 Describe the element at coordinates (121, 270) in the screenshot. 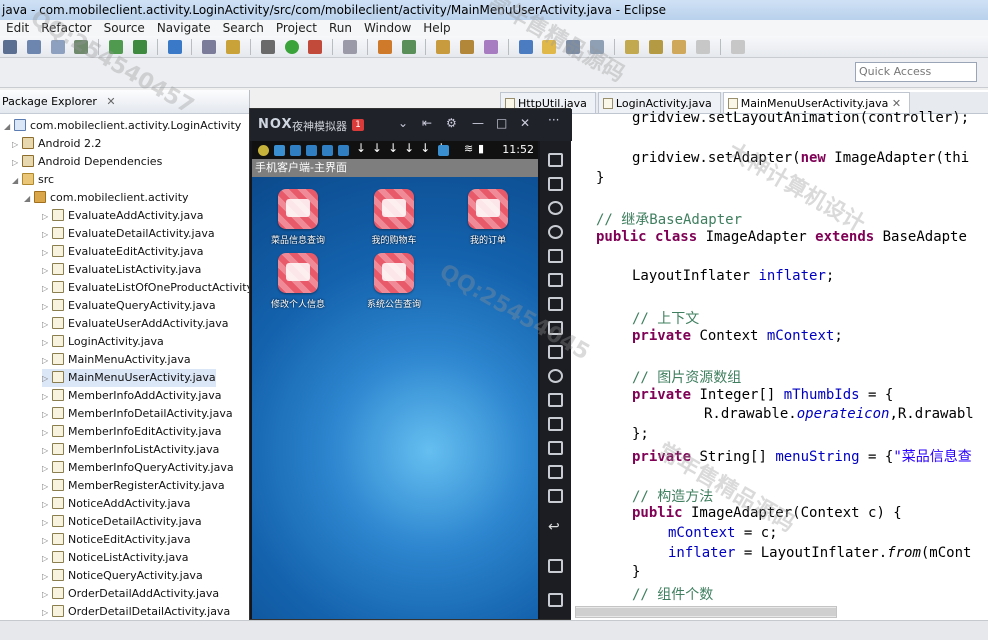

I see `java-file-item: ▷ EvaluateListActivity.java` at that location.